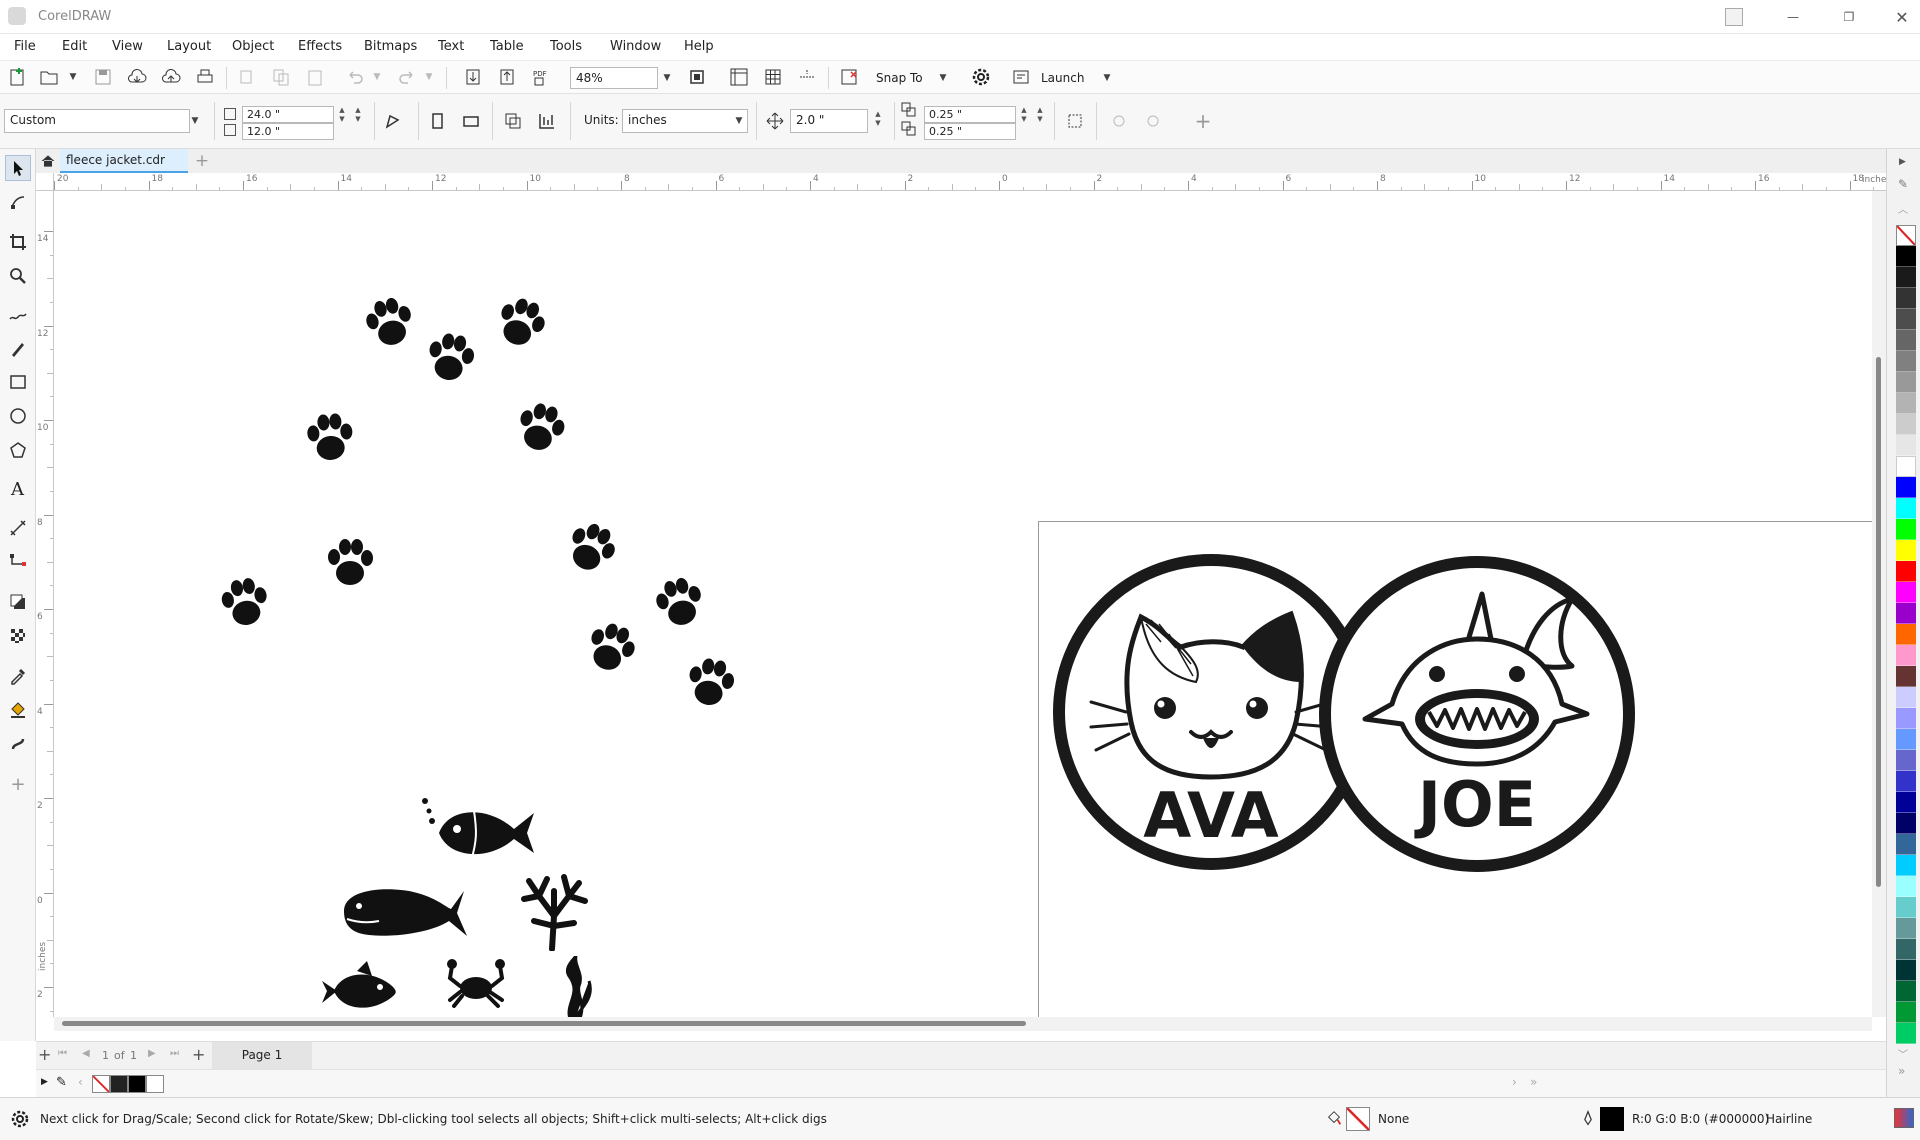 The height and width of the screenshot is (1140, 1920). I want to click on redo-icon, so click(407, 77).